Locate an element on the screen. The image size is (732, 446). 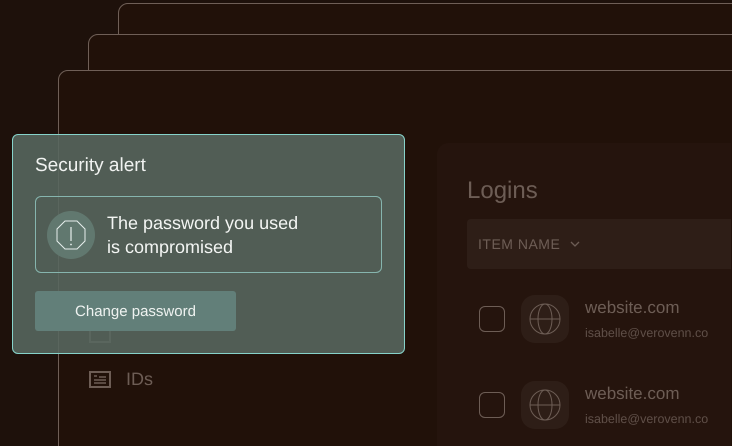
column-header: ITEM NAME is located at coordinates (519, 244).